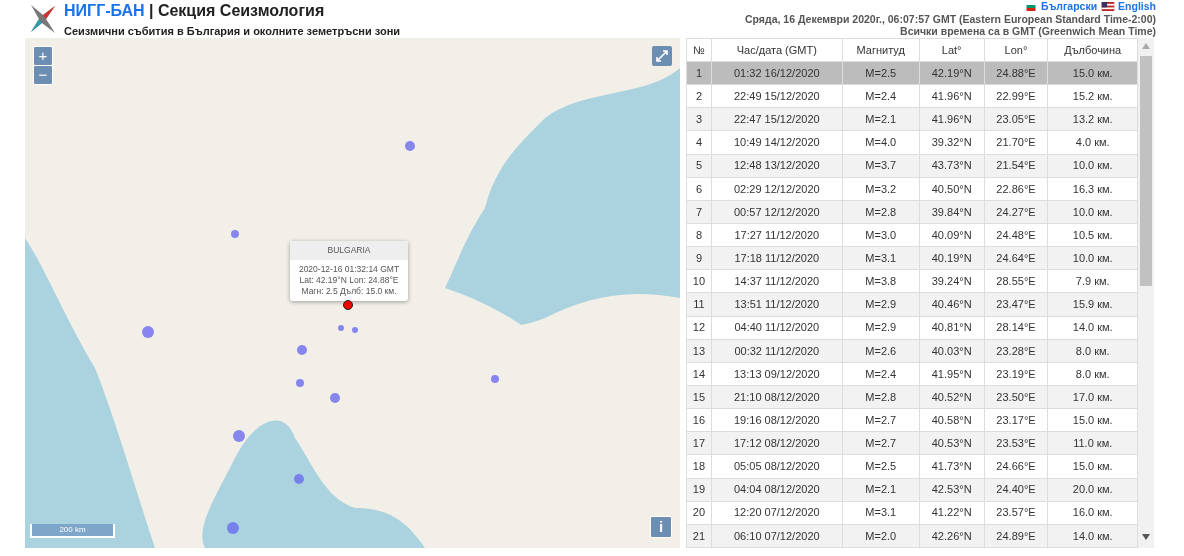  What do you see at coordinates (1146, 46) in the screenshot?
I see `scroll-up-icon` at bounding box center [1146, 46].